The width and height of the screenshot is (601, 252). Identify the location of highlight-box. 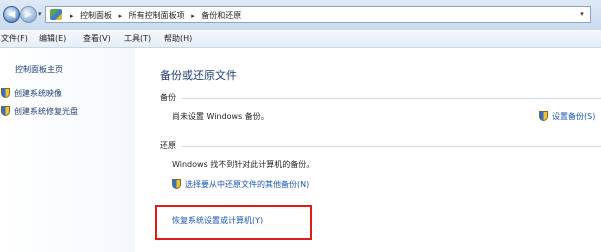
(233, 222).